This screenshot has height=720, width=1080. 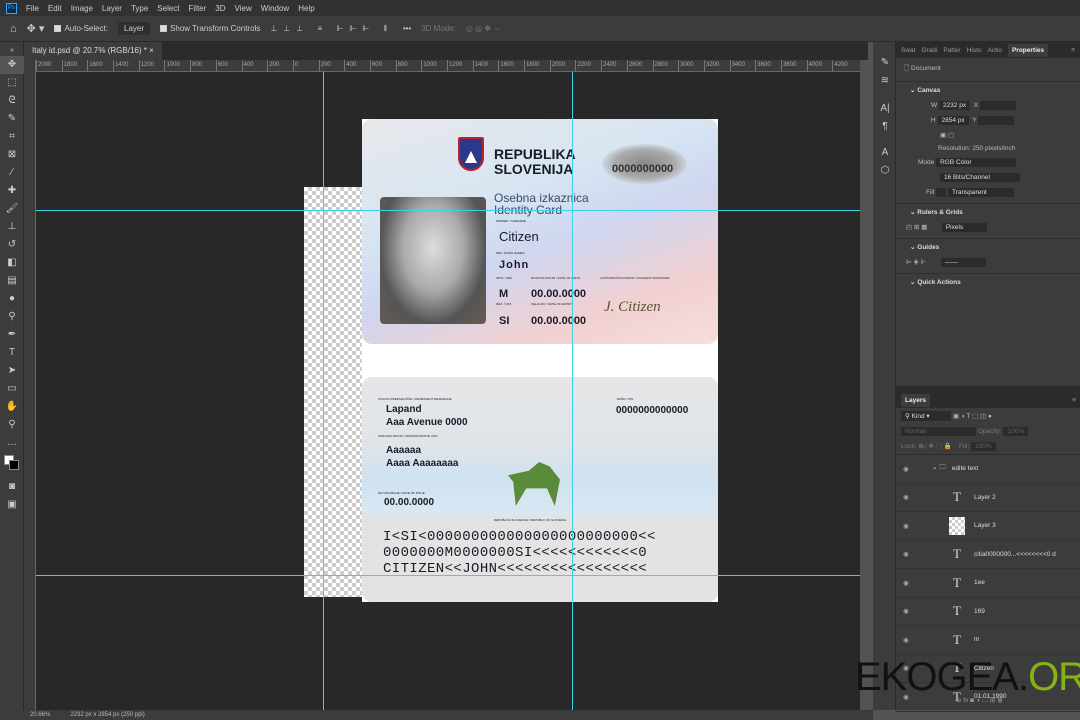 What do you see at coordinates (885, 81) in the screenshot?
I see `brushes-icon: ≋` at bounding box center [885, 81].